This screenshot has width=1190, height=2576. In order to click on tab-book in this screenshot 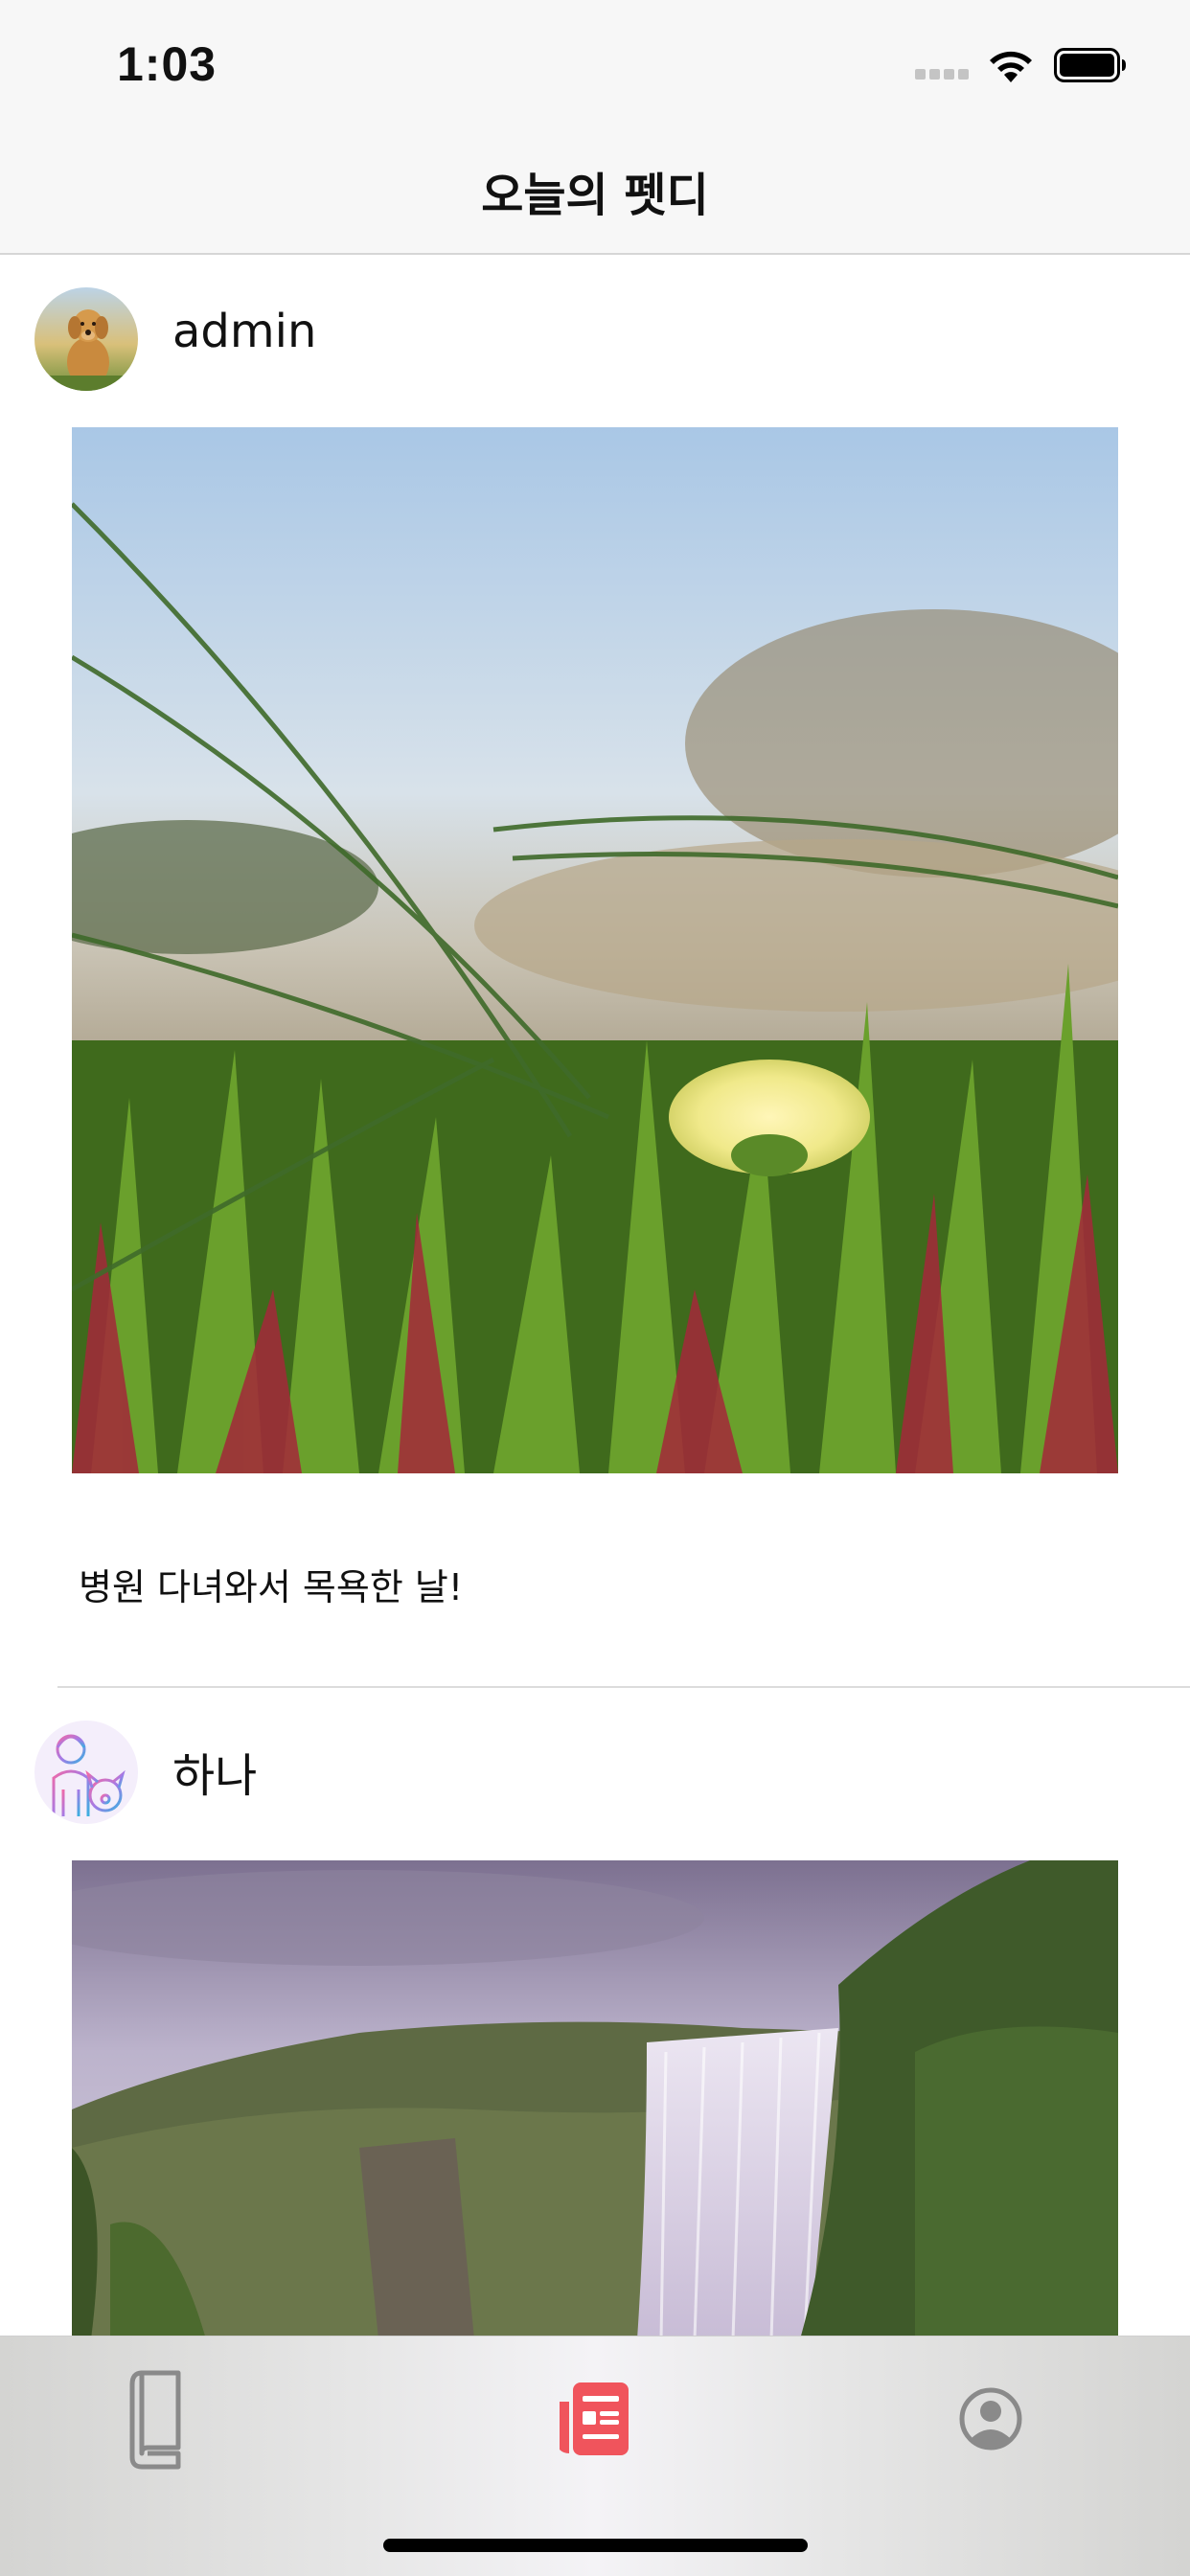, I will do `click(198, 2419)`.